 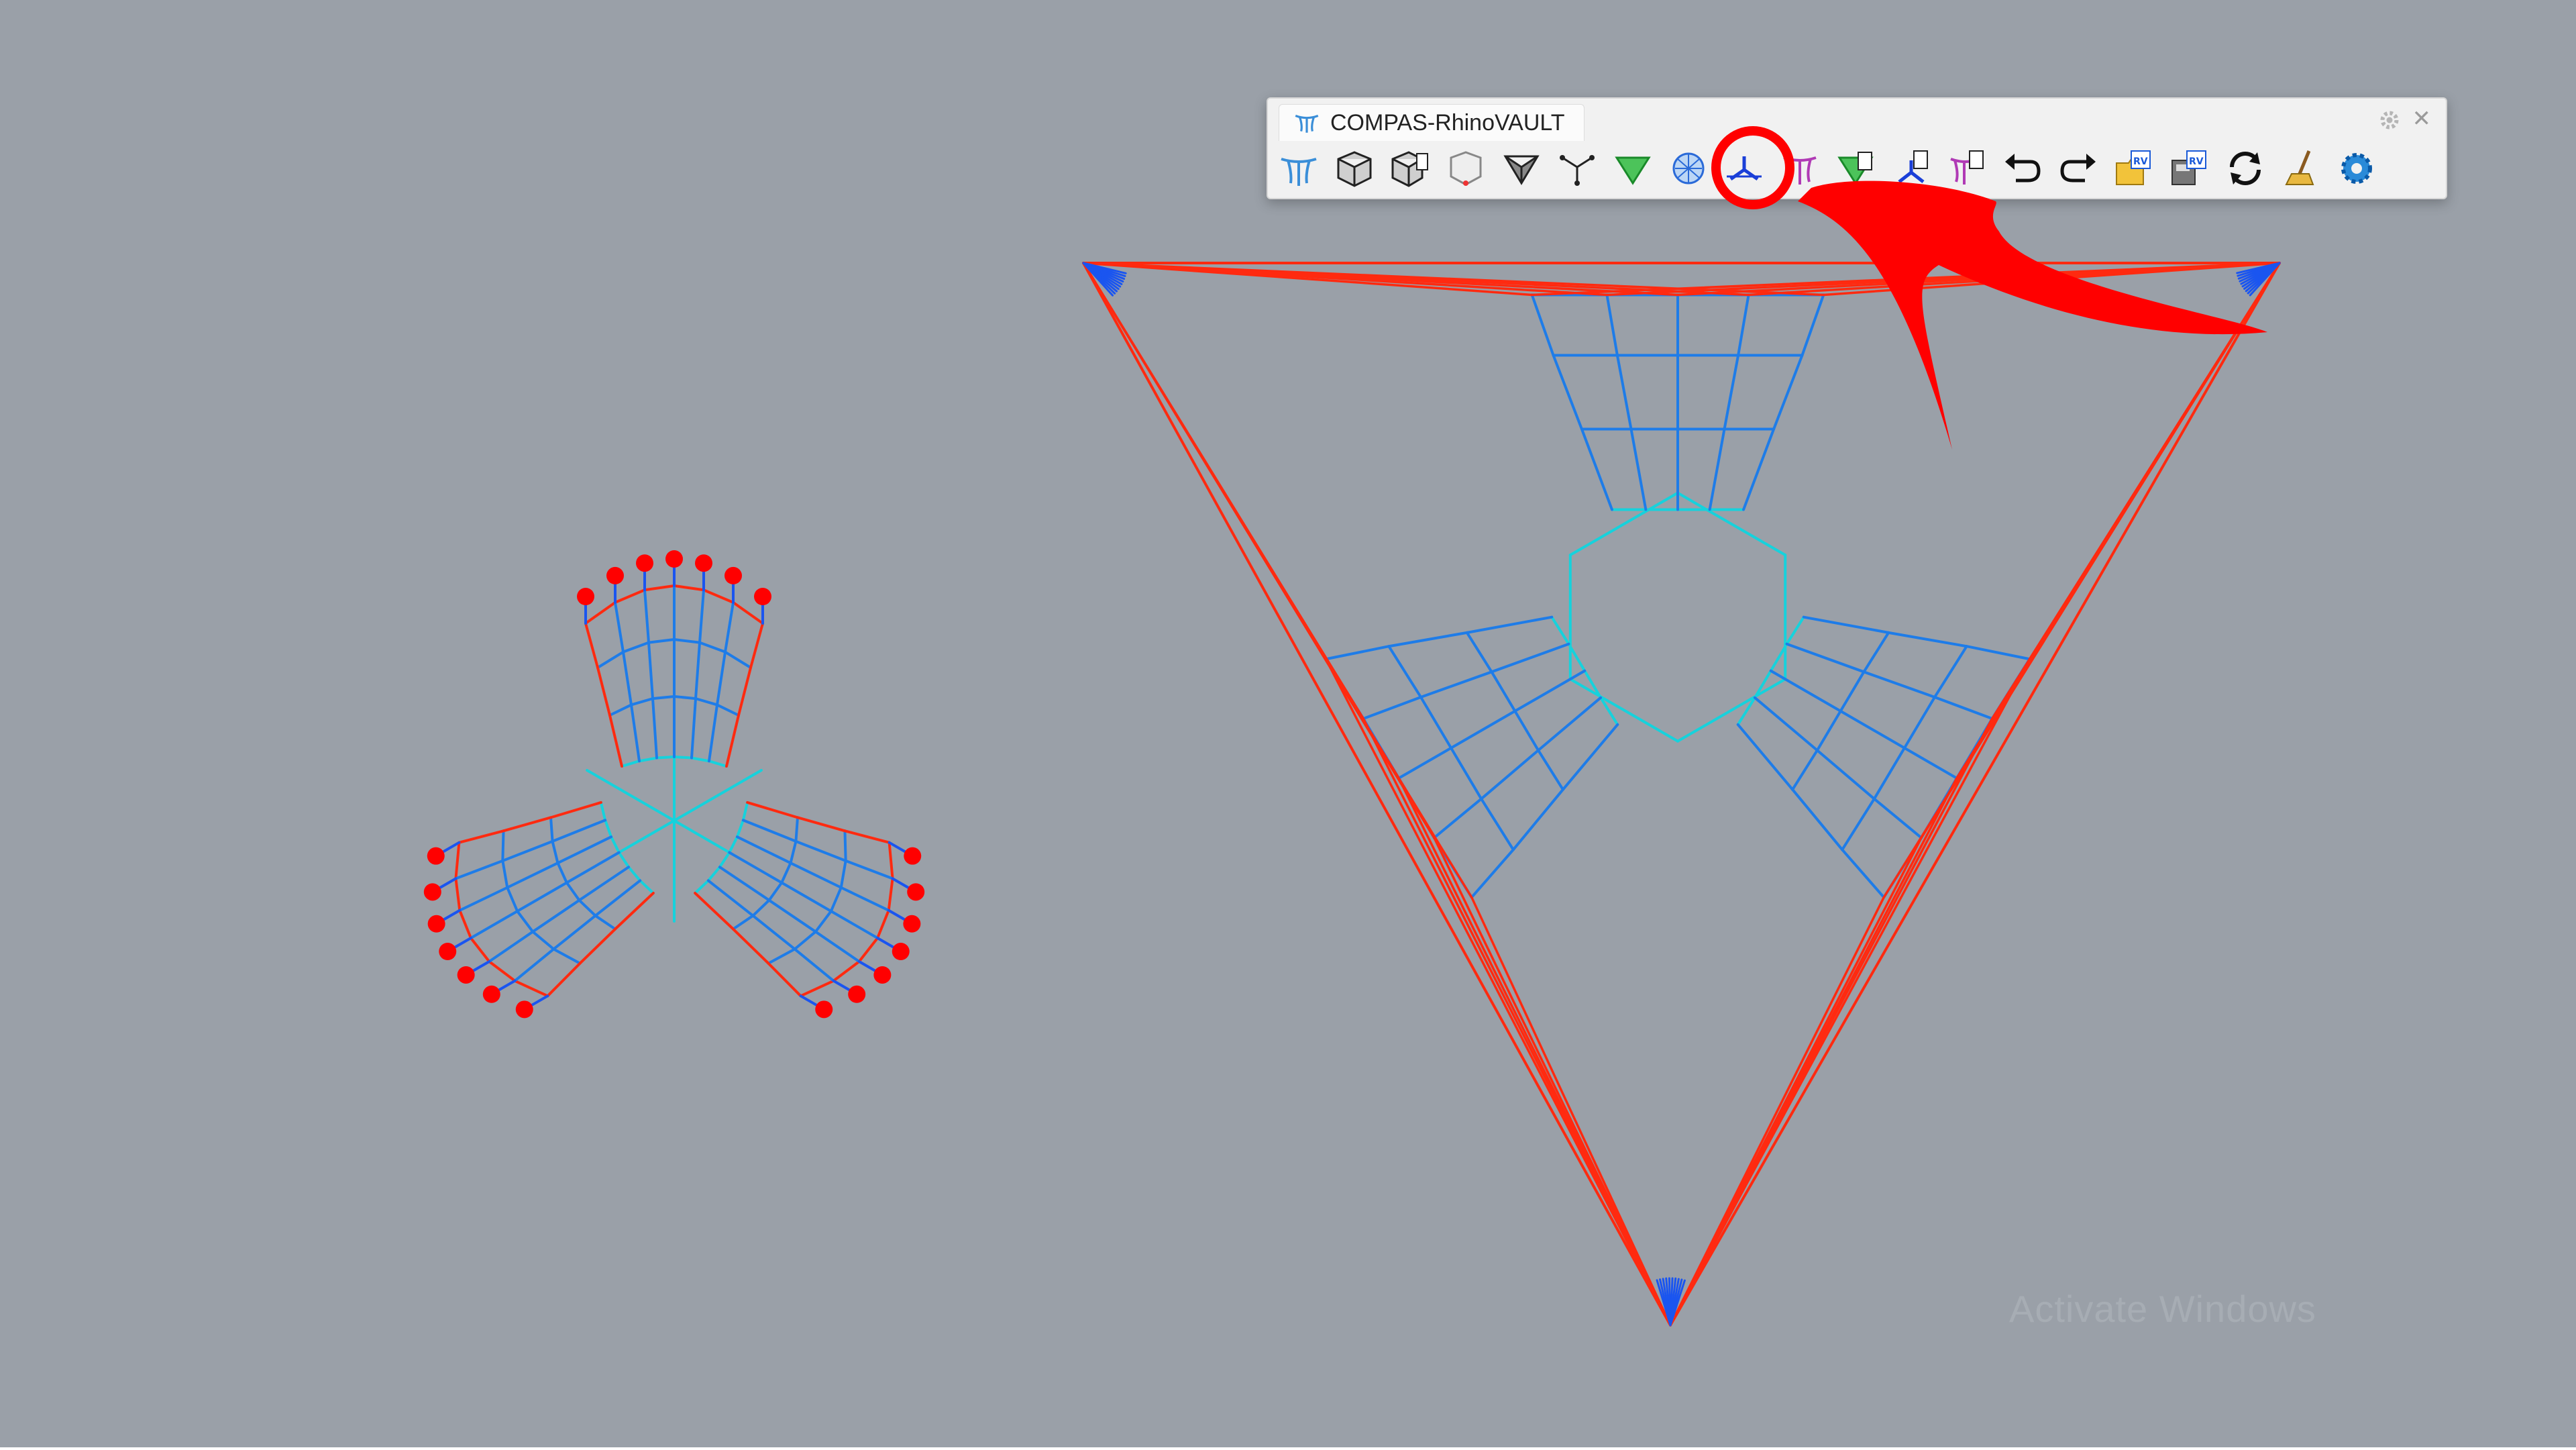 What do you see at coordinates (1800, 168) in the screenshot?
I see `vertical-equilibrium-button` at bounding box center [1800, 168].